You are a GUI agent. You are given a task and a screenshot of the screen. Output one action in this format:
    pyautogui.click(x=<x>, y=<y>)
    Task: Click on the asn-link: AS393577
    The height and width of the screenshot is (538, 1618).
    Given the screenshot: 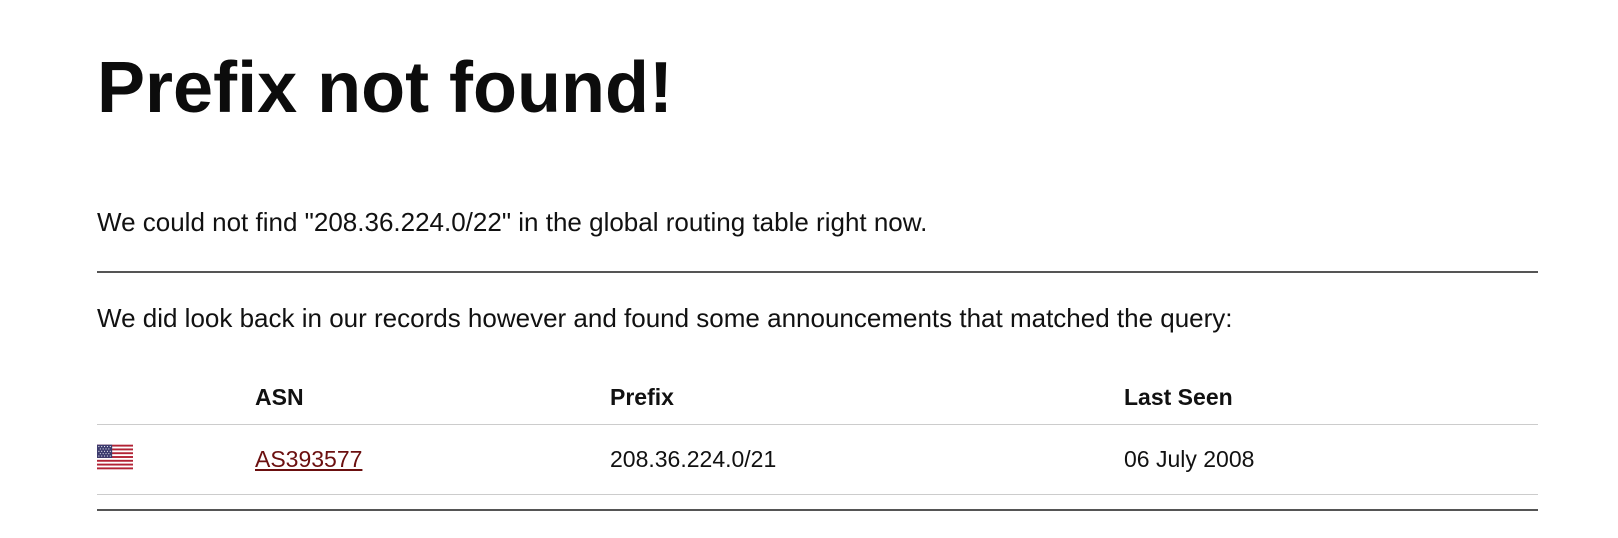 What is the action you would take?
    pyautogui.click(x=308, y=459)
    